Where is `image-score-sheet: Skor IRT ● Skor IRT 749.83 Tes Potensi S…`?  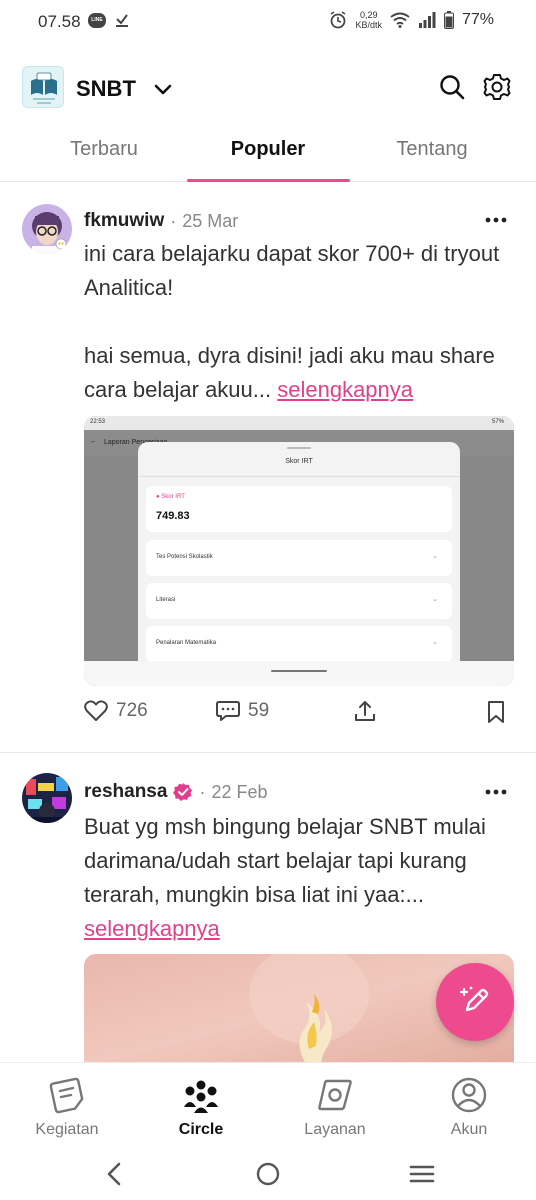
image-score-sheet: Skor IRT ● Skor IRT 749.83 Tes Potensi S… is located at coordinates (299, 564).